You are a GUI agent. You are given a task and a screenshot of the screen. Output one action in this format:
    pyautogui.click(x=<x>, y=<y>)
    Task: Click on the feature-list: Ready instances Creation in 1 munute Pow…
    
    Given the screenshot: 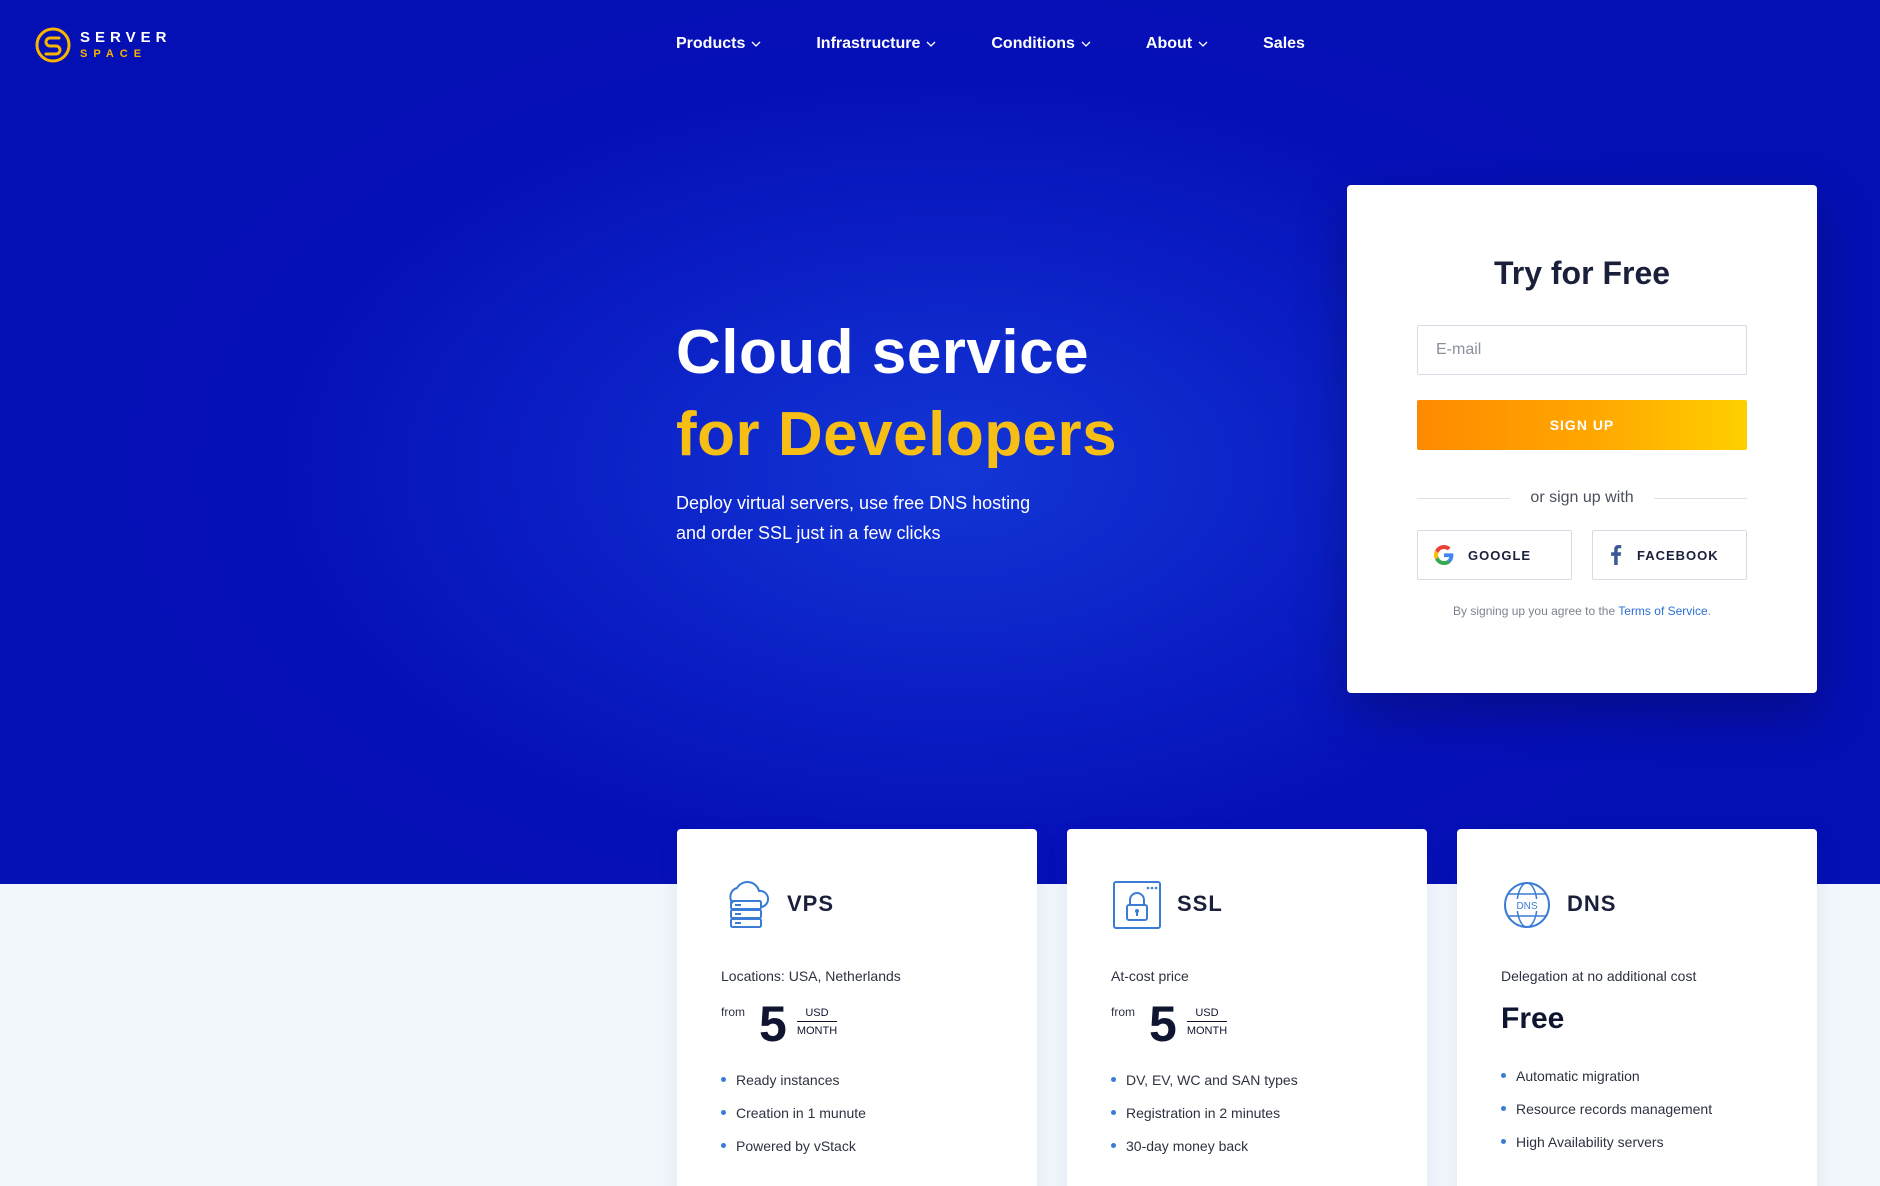 What is the action you would take?
    pyautogui.click(x=793, y=1112)
    